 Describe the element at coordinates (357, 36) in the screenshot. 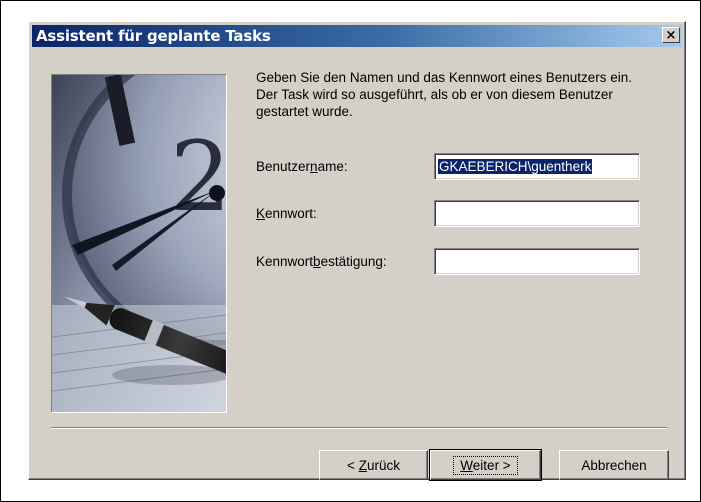

I see `title-bar: Assistent für geplante Tasks ×` at that location.